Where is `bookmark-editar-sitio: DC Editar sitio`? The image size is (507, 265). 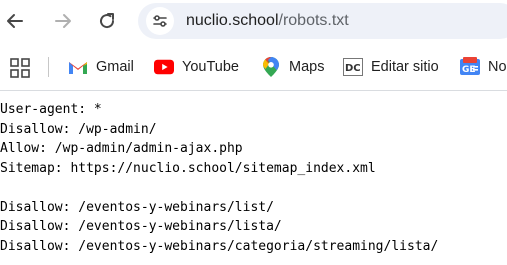 bookmark-editar-sitio: DC Editar sitio is located at coordinates (391, 67).